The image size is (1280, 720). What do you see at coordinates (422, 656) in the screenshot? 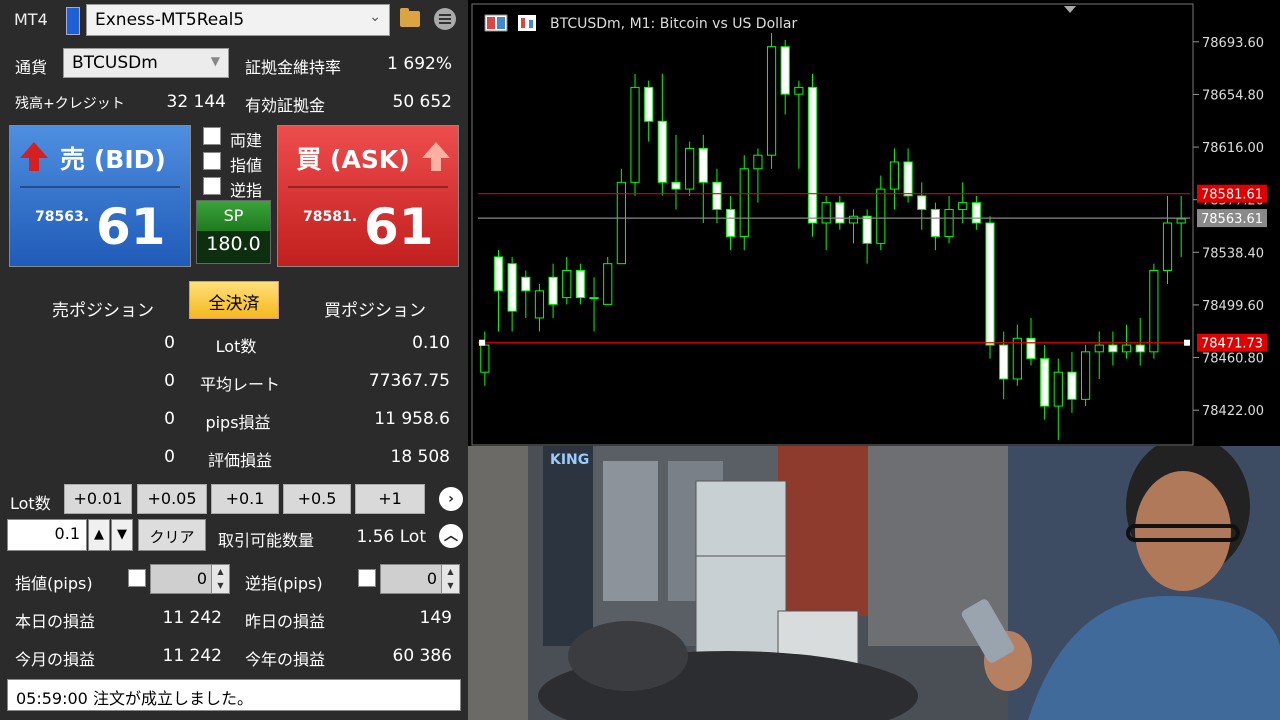
I see `year-pnl-value: 60 386` at bounding box center [422, 656].